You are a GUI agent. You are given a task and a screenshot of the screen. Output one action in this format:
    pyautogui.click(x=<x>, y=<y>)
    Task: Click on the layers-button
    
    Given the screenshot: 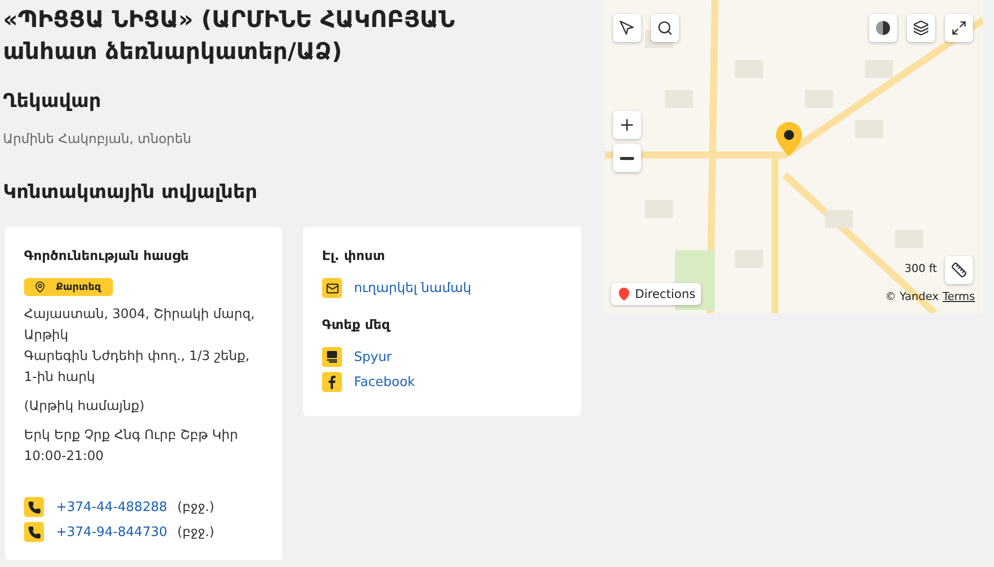 What is the action you would take?
    pyautogui.click(x=921, y=28)
    